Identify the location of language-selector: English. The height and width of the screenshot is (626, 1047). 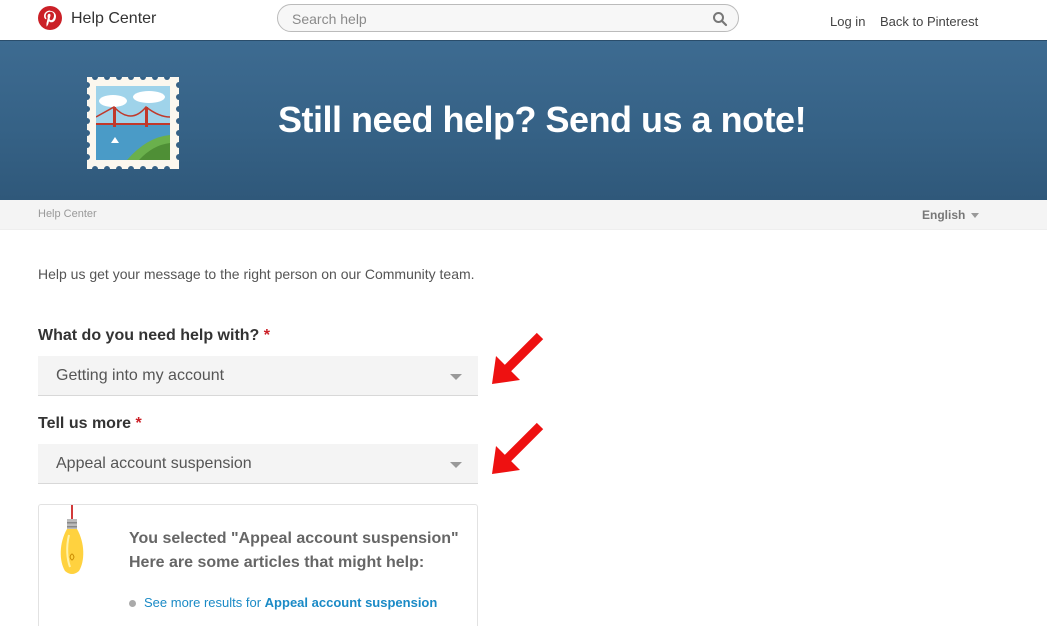
(951, 215).